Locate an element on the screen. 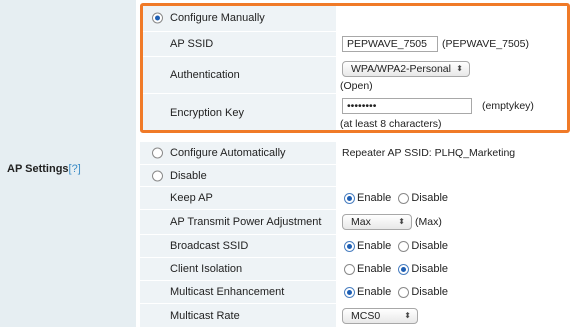 The height and width of the screenshot is (327, 574). authentication-default-hint: (Open) is located at coordinates (356, 86).